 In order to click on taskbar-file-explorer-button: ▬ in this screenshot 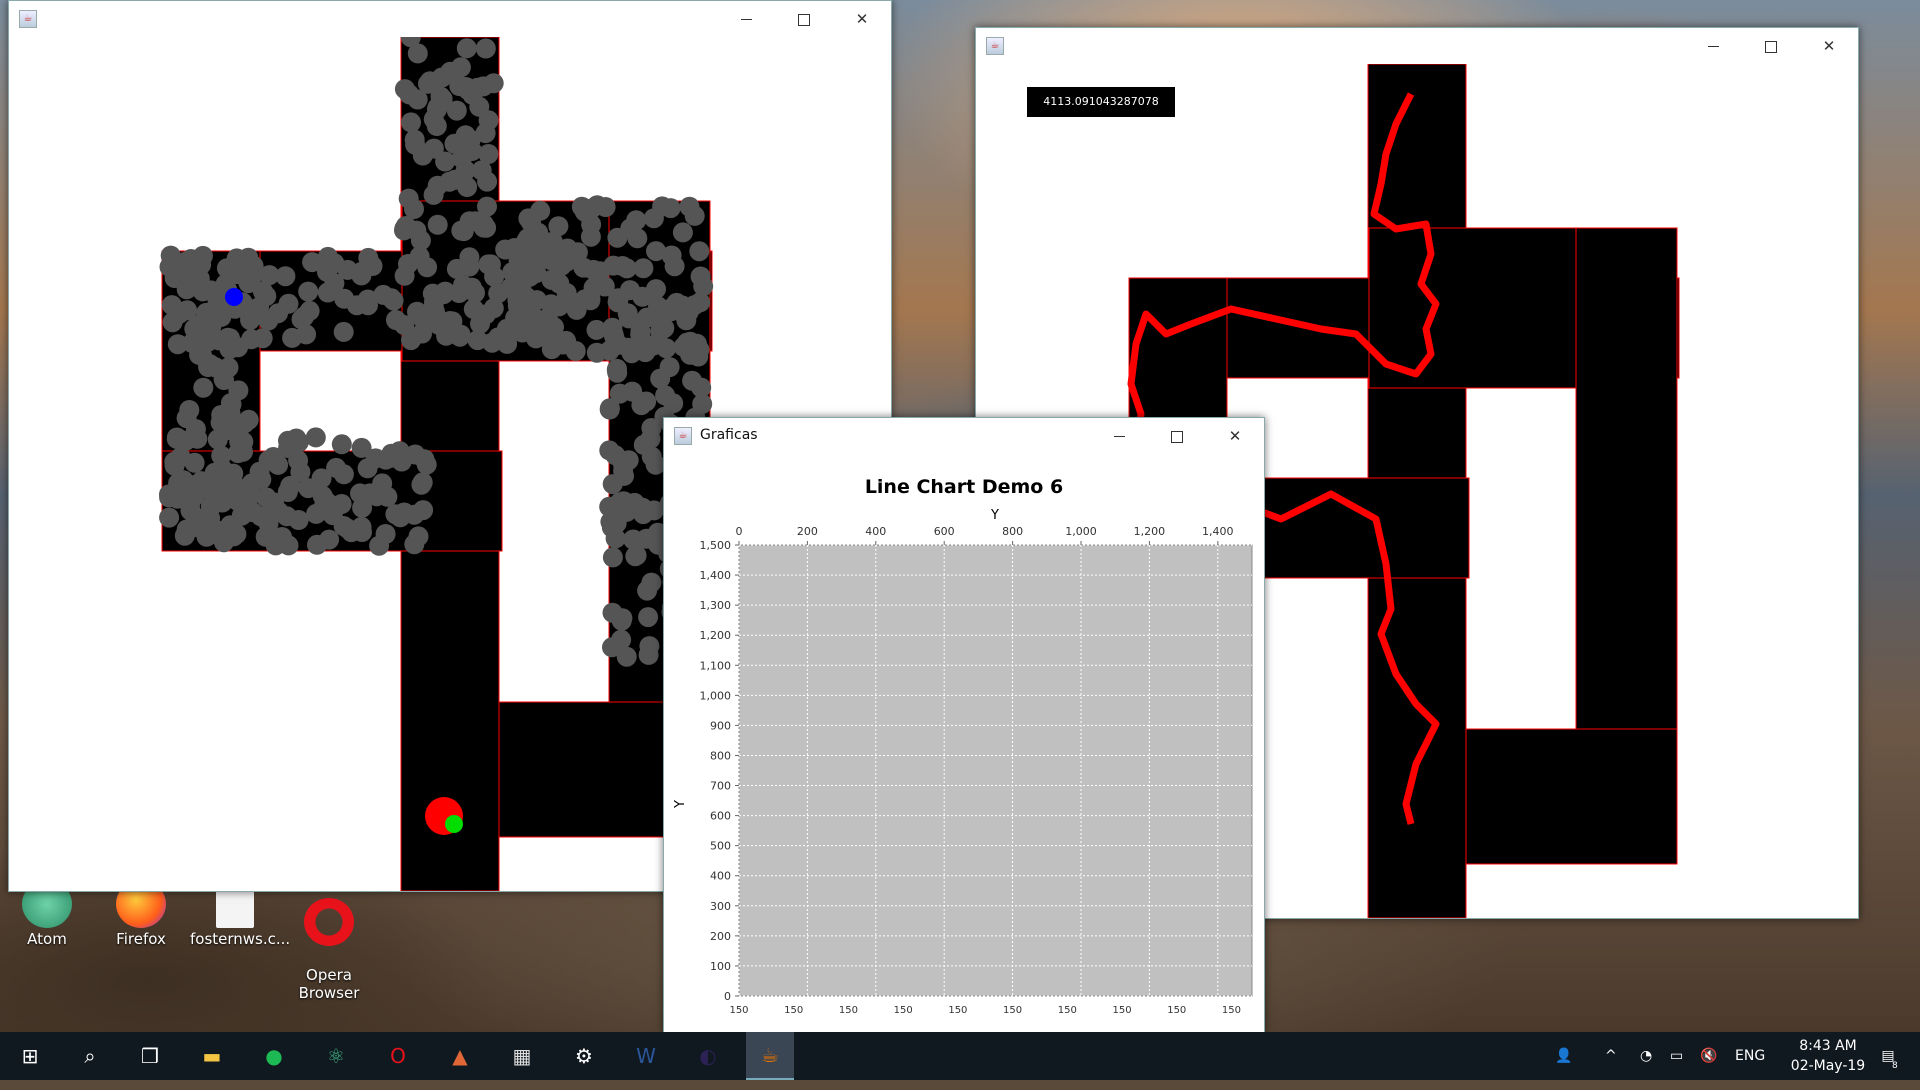, I will do `click(212, 1056)`.